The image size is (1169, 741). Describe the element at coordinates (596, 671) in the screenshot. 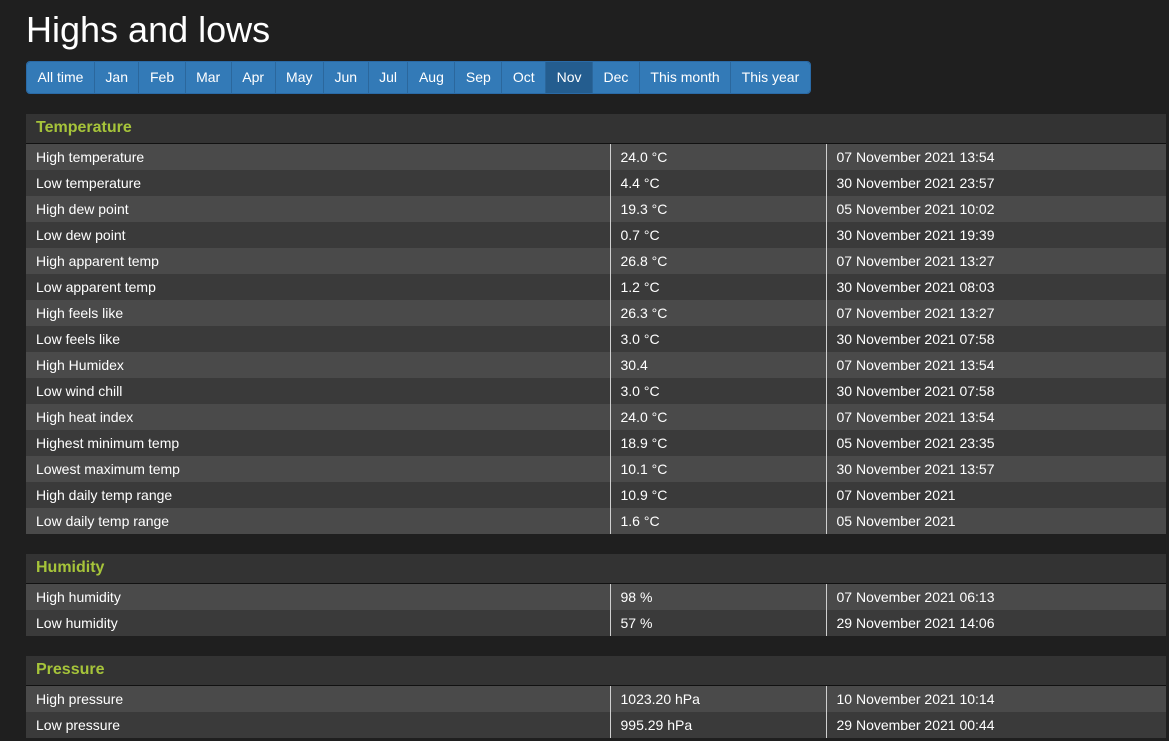

I see `section-title-pressure: Pressure` at that location.